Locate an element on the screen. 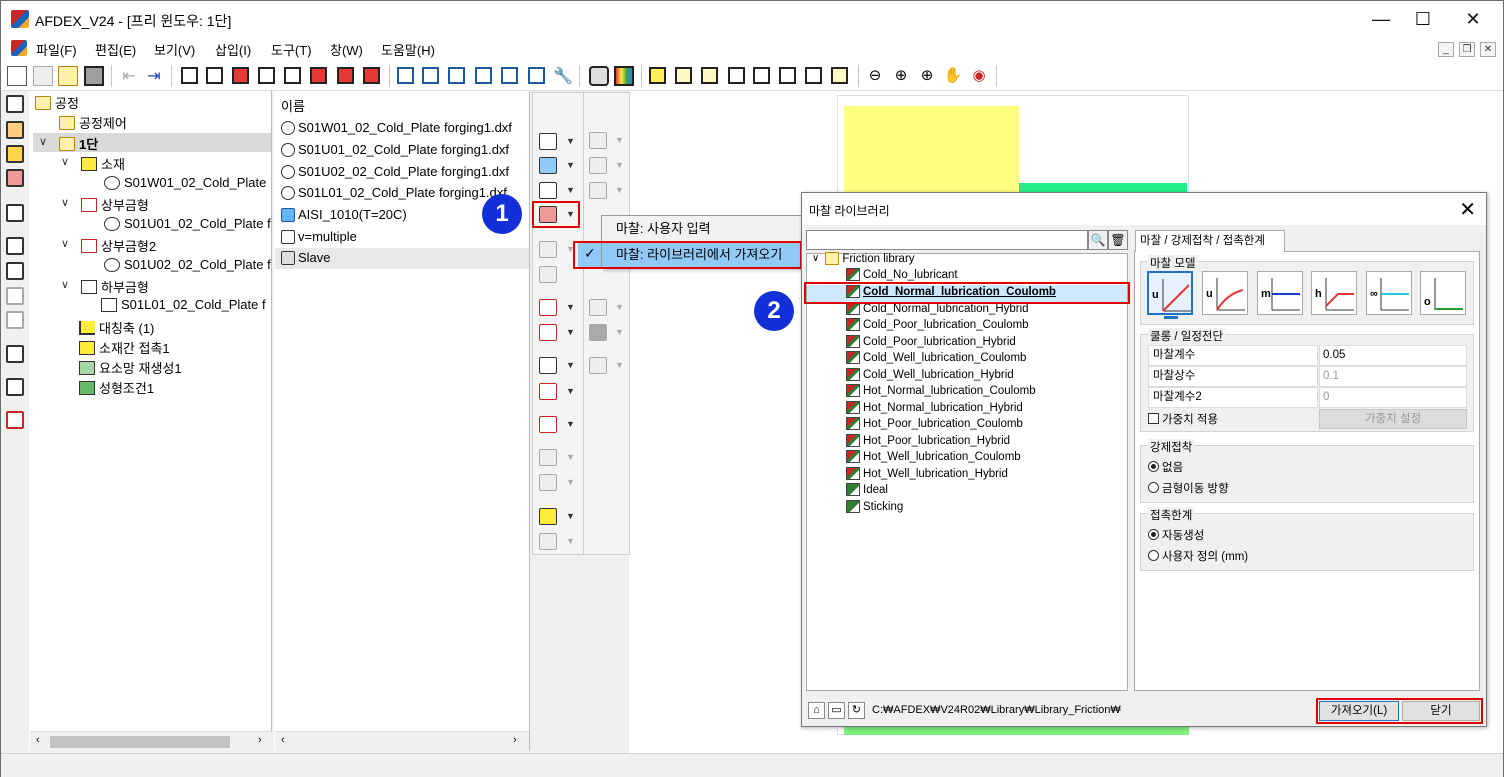 Image resolution: width=1504 pixels, height=777 pixels. save-icon is located at coordinates (94, 76).